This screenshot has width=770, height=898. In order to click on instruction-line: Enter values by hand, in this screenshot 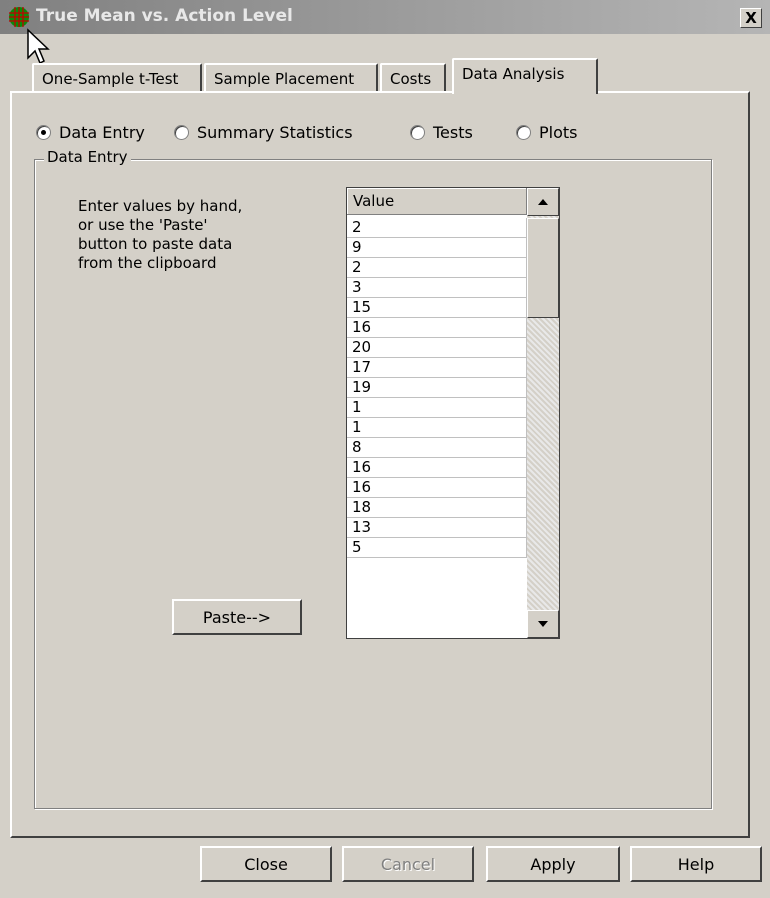, I will do `click(160, 206)`.